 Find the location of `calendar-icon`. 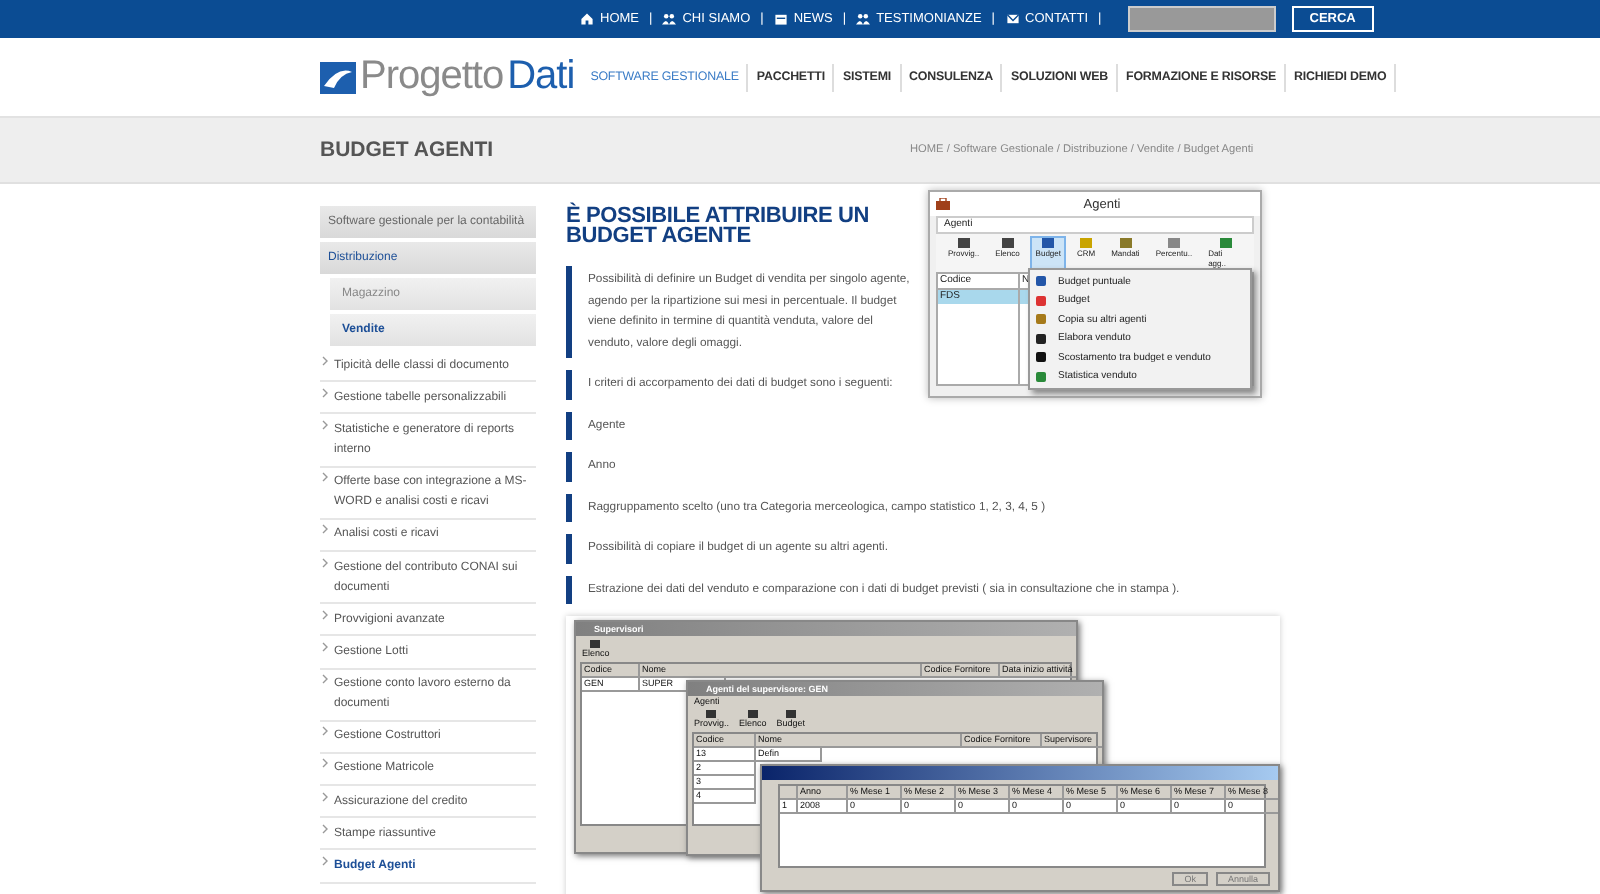

calendar-icon is located at coordinates (780, 19).